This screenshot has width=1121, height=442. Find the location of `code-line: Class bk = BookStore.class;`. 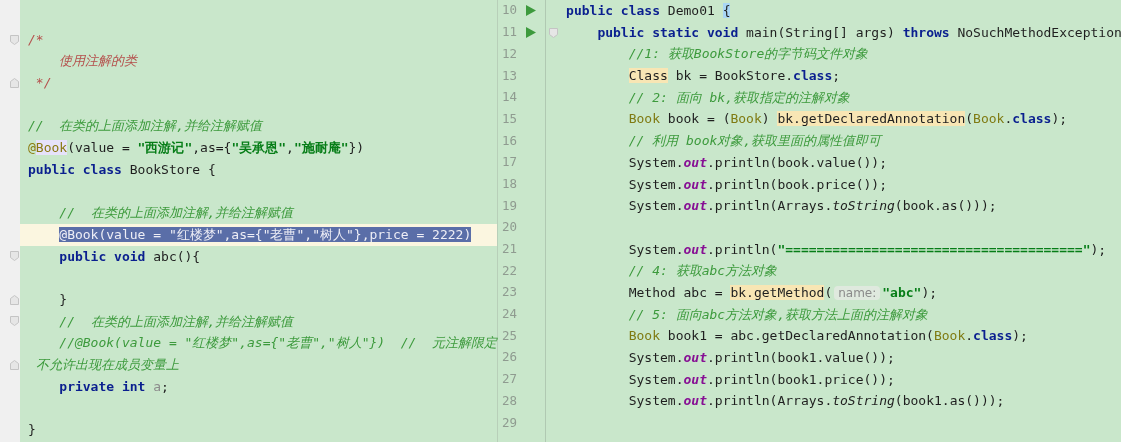

code-line: Class bk = BookStore.class; is located at coordinates (734, 76).